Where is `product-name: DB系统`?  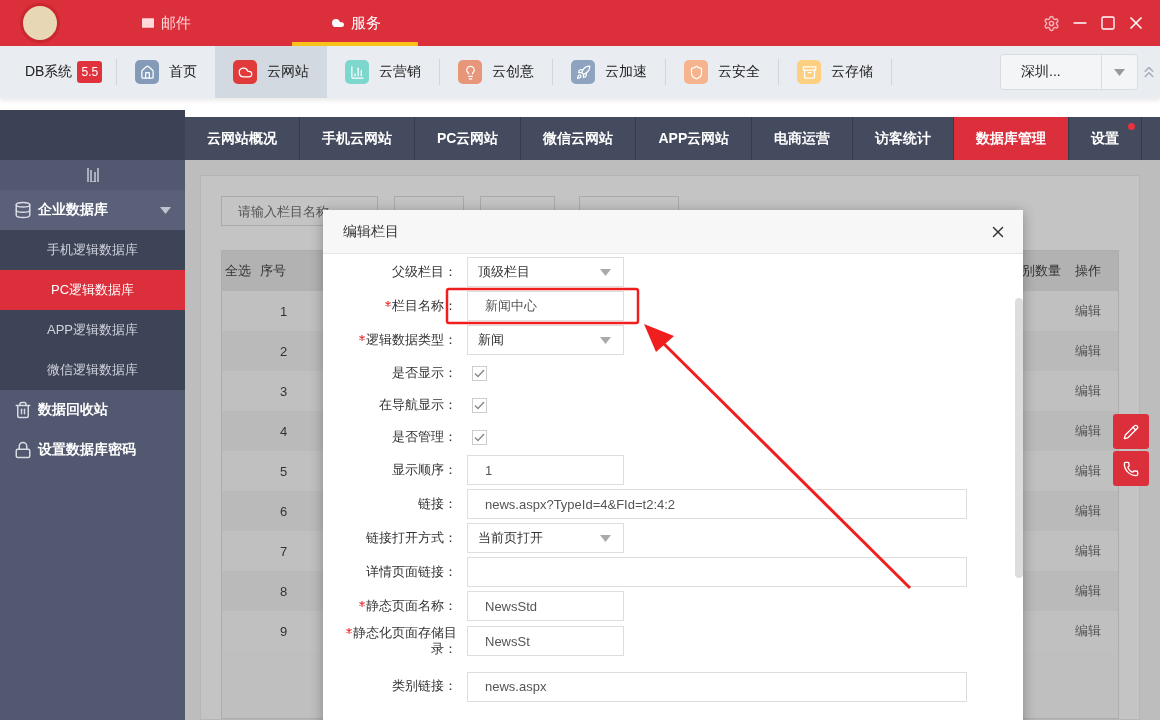 product-name: DB系统 is located at coordinates (49, 72).